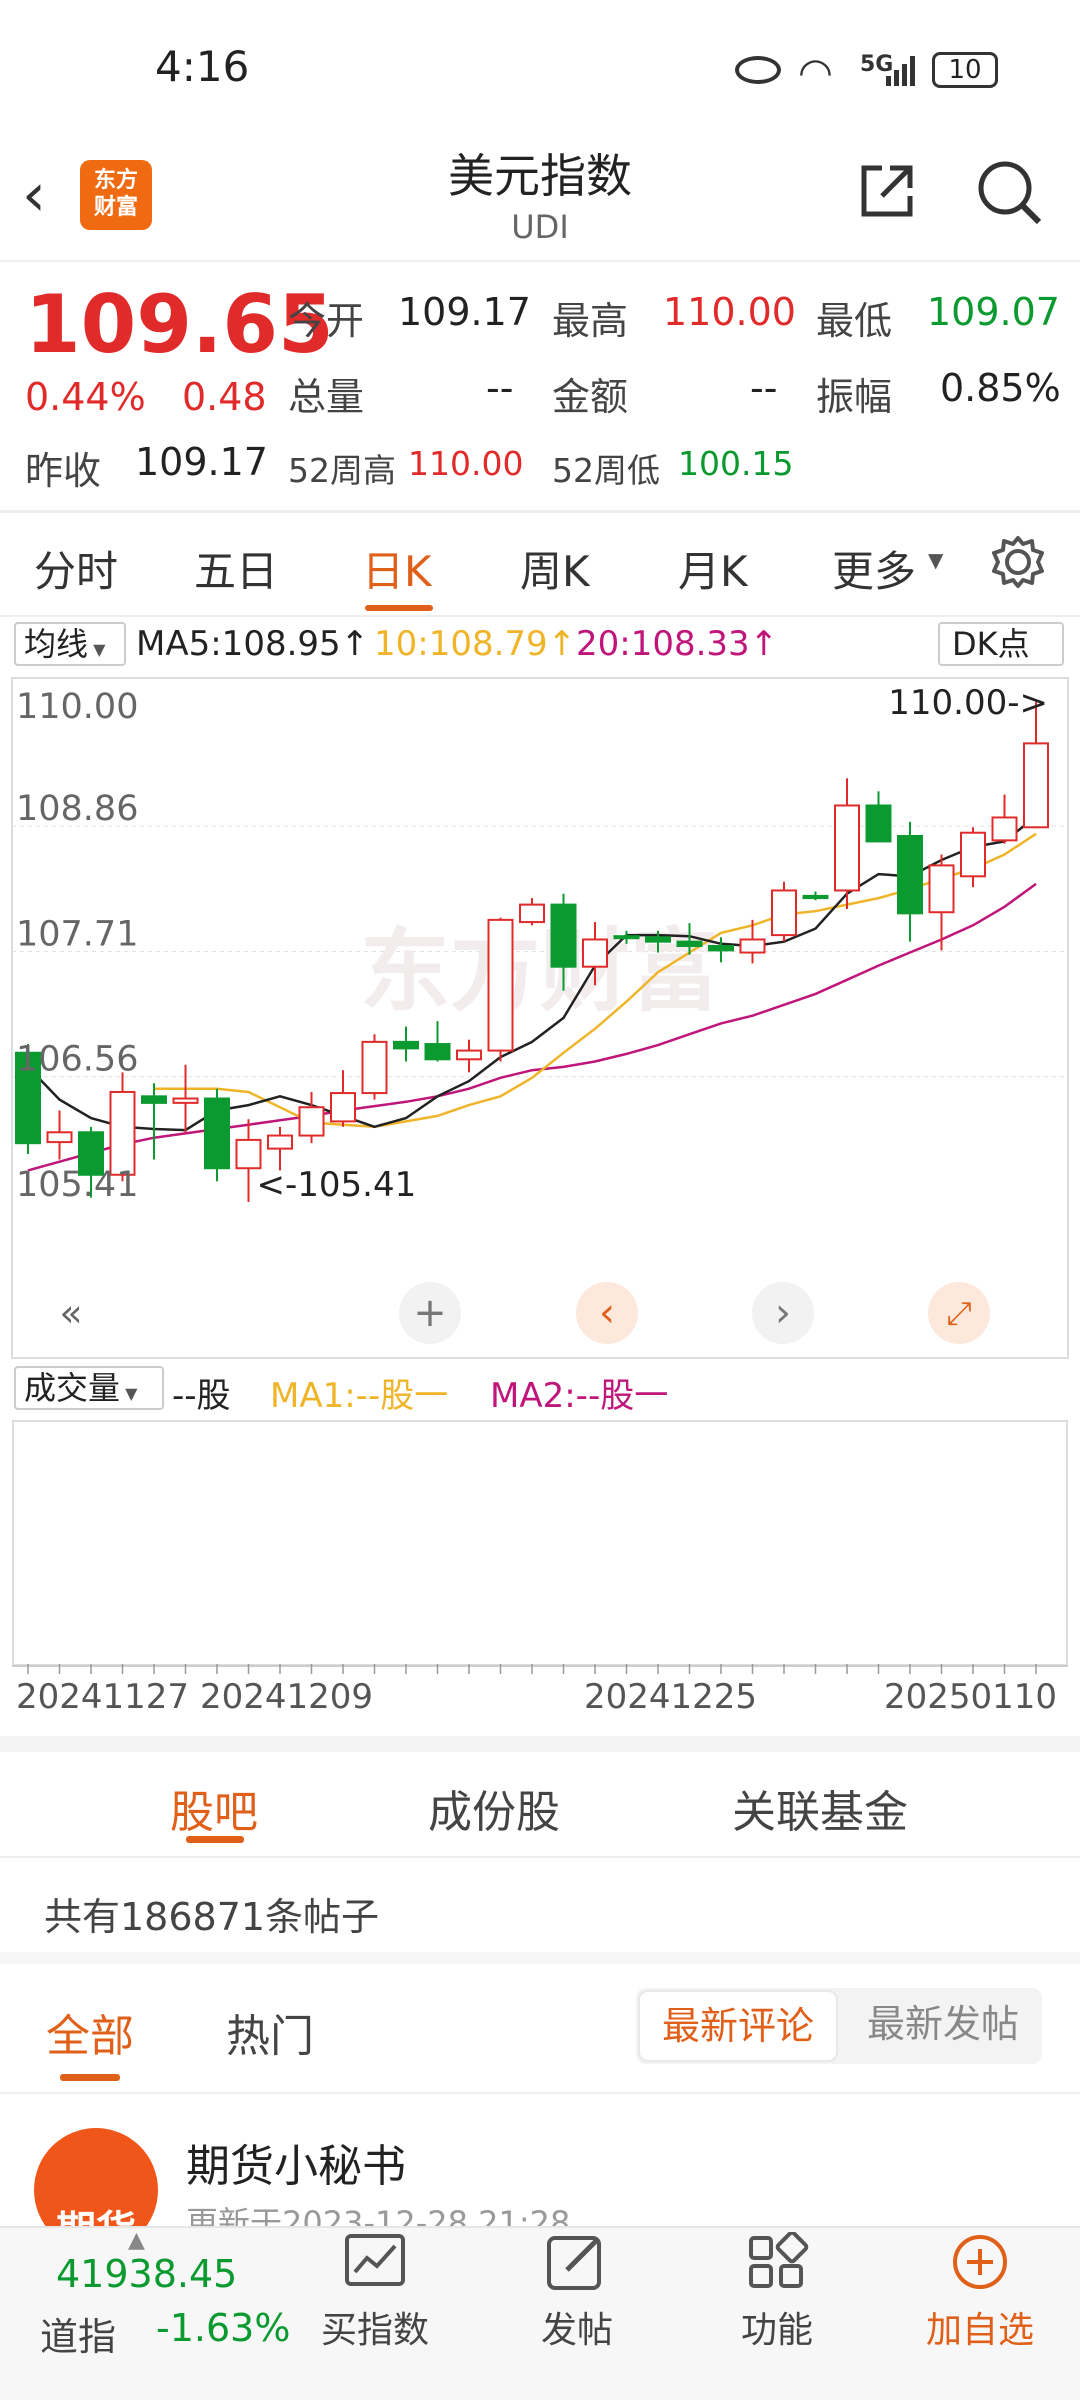 The image size is (1080, 2400). I want to click on battery-icon: 10, so click(965, 70).